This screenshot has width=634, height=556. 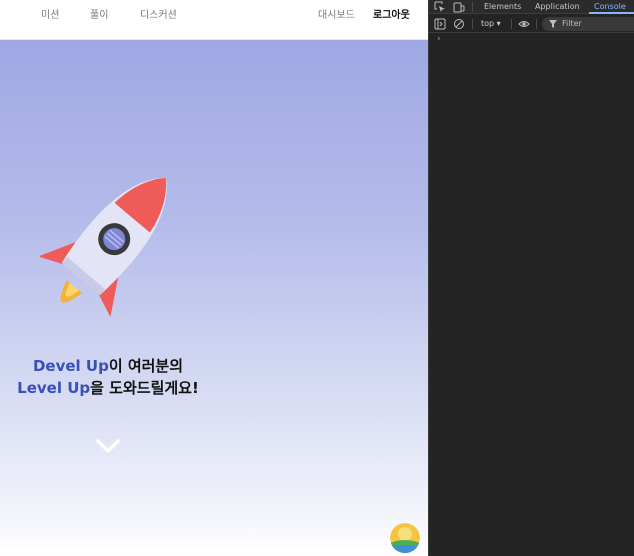 I want to click on avatar, so click(x=405, y=538).